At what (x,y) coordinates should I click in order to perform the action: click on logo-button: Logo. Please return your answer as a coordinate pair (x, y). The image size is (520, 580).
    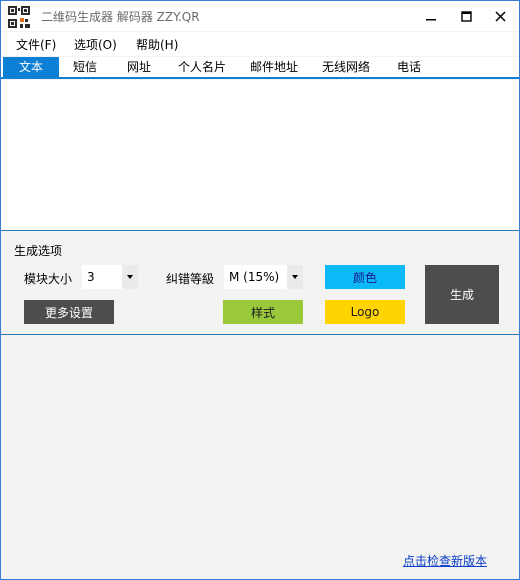
    Looking at the image, I should click on (365, 312).